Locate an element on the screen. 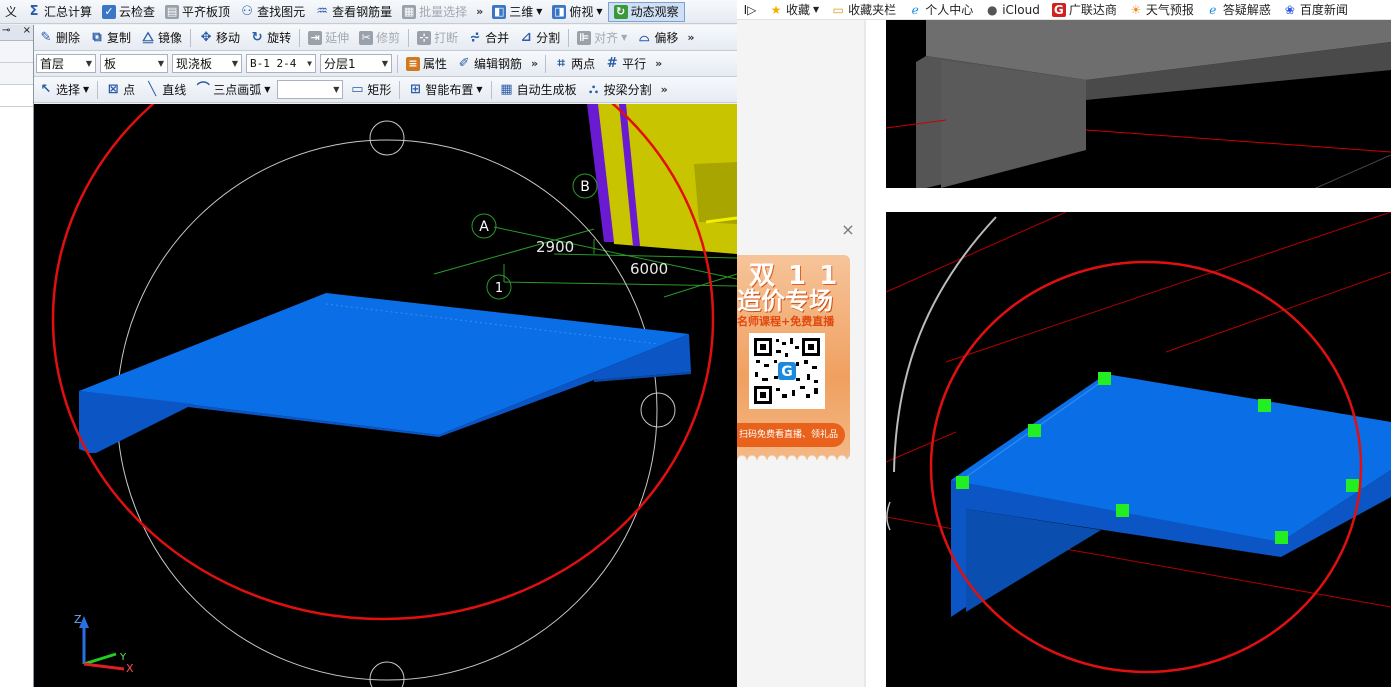 This screenshot has width=1391, height=687. bookmark-weather: ☀ 天气预报 is located at coordinates (1161, 9).